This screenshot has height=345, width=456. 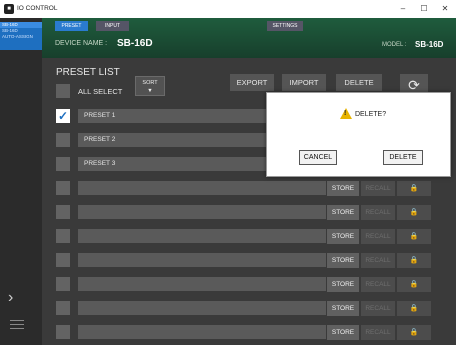 What do you see at coordinates (9, 9) in the screenshot?
I see `app-icon: ■` at bounding box center [9, 9].